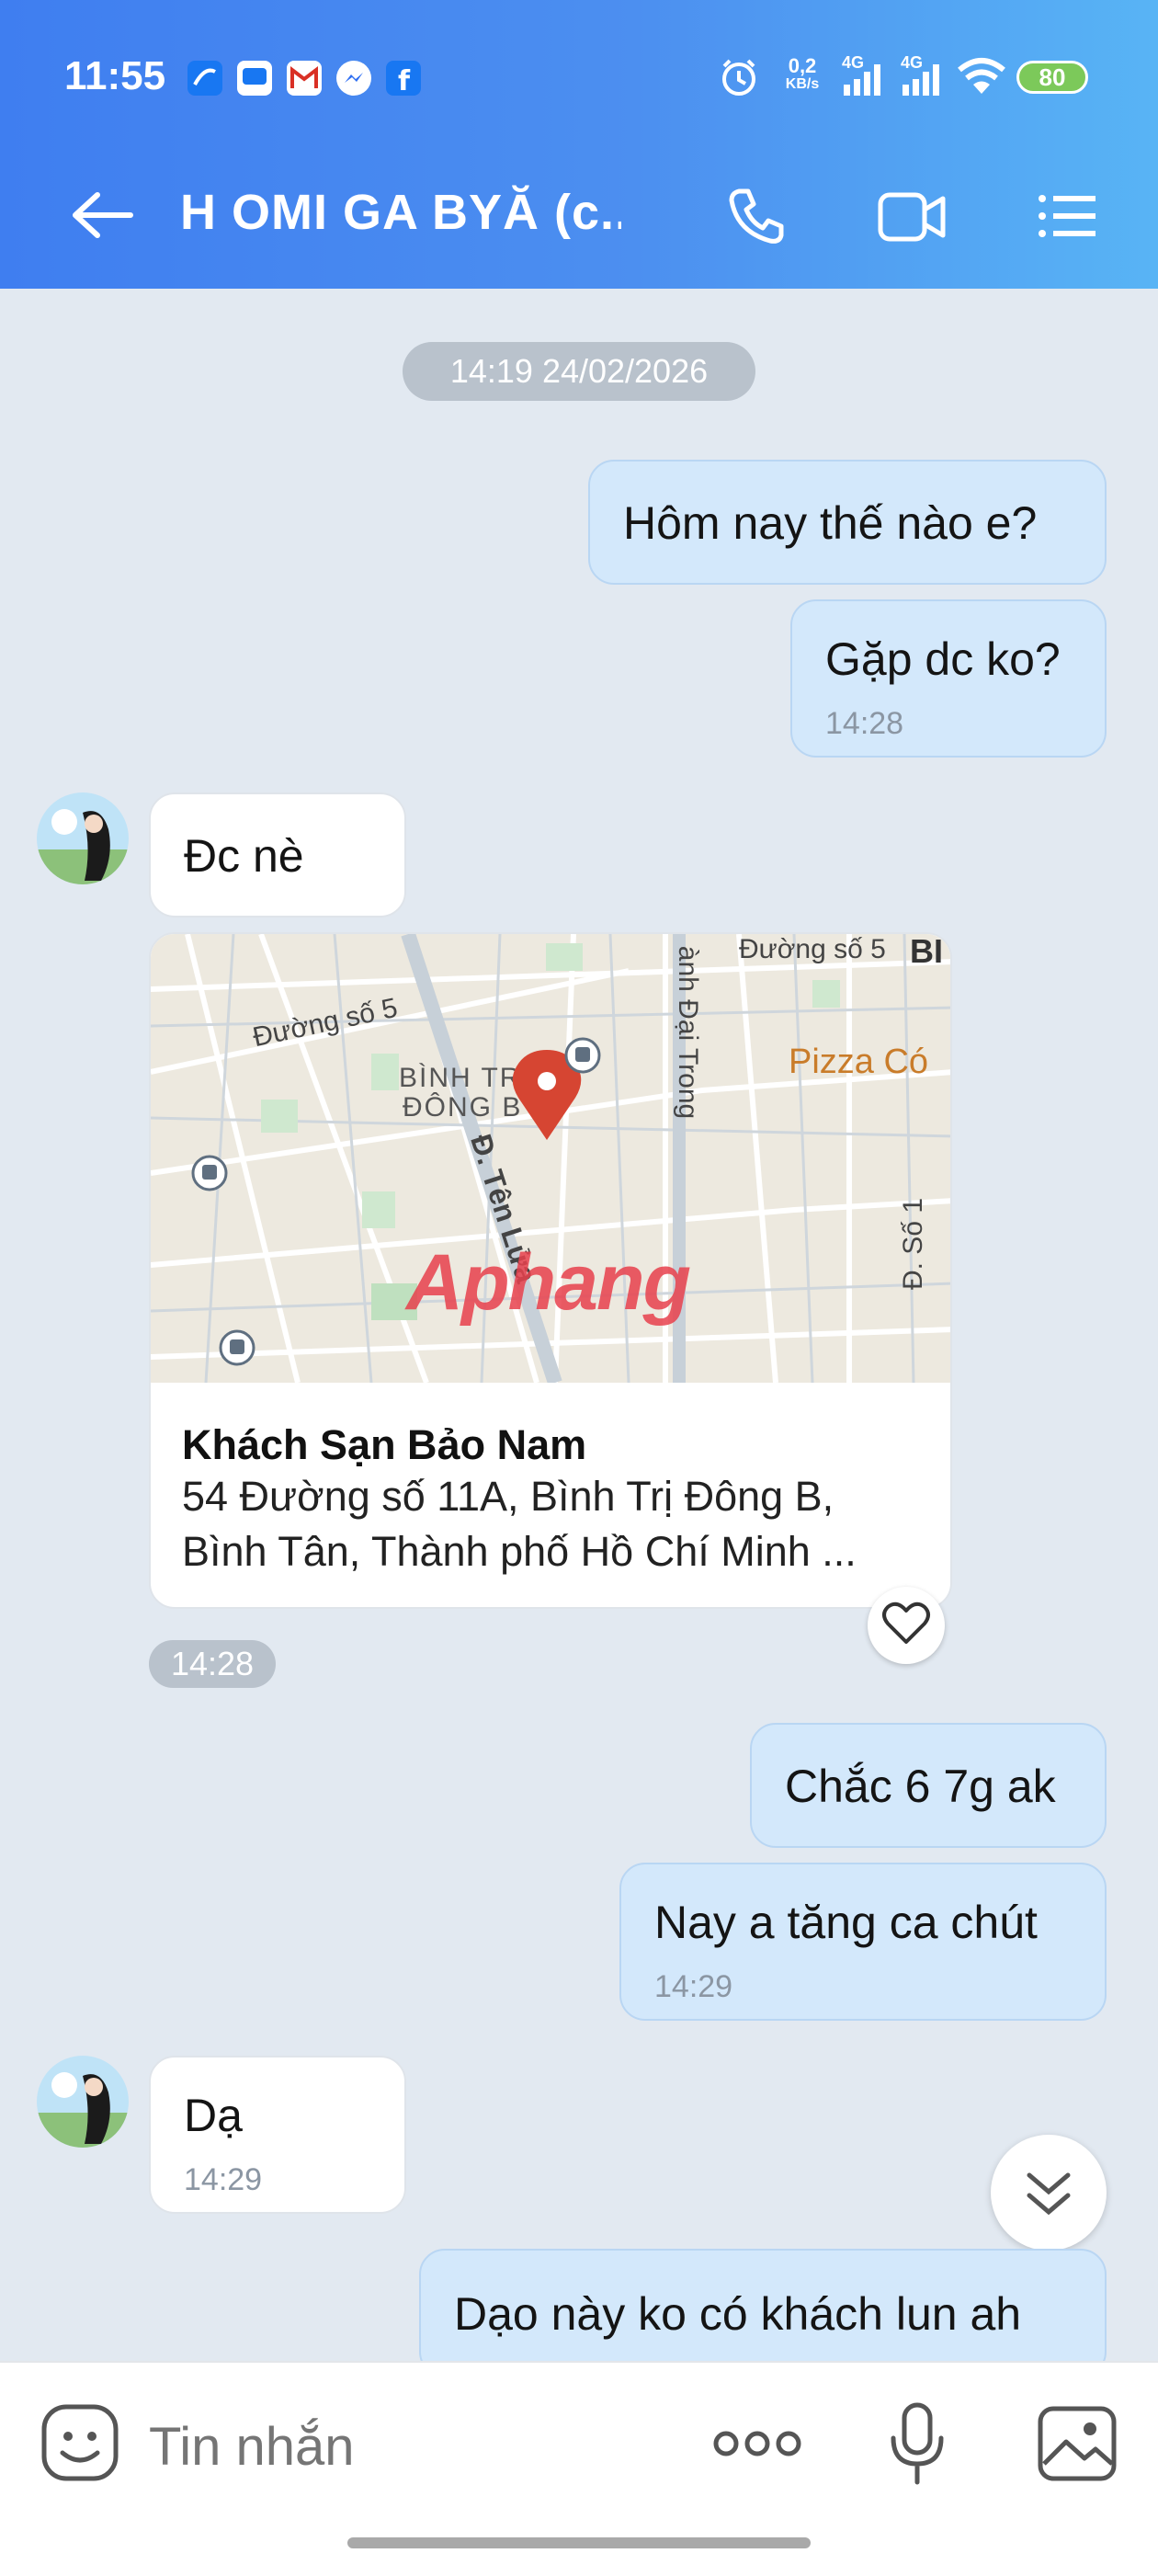  I want to click on scroll-to-bottom-button, so click(1049, 2193).